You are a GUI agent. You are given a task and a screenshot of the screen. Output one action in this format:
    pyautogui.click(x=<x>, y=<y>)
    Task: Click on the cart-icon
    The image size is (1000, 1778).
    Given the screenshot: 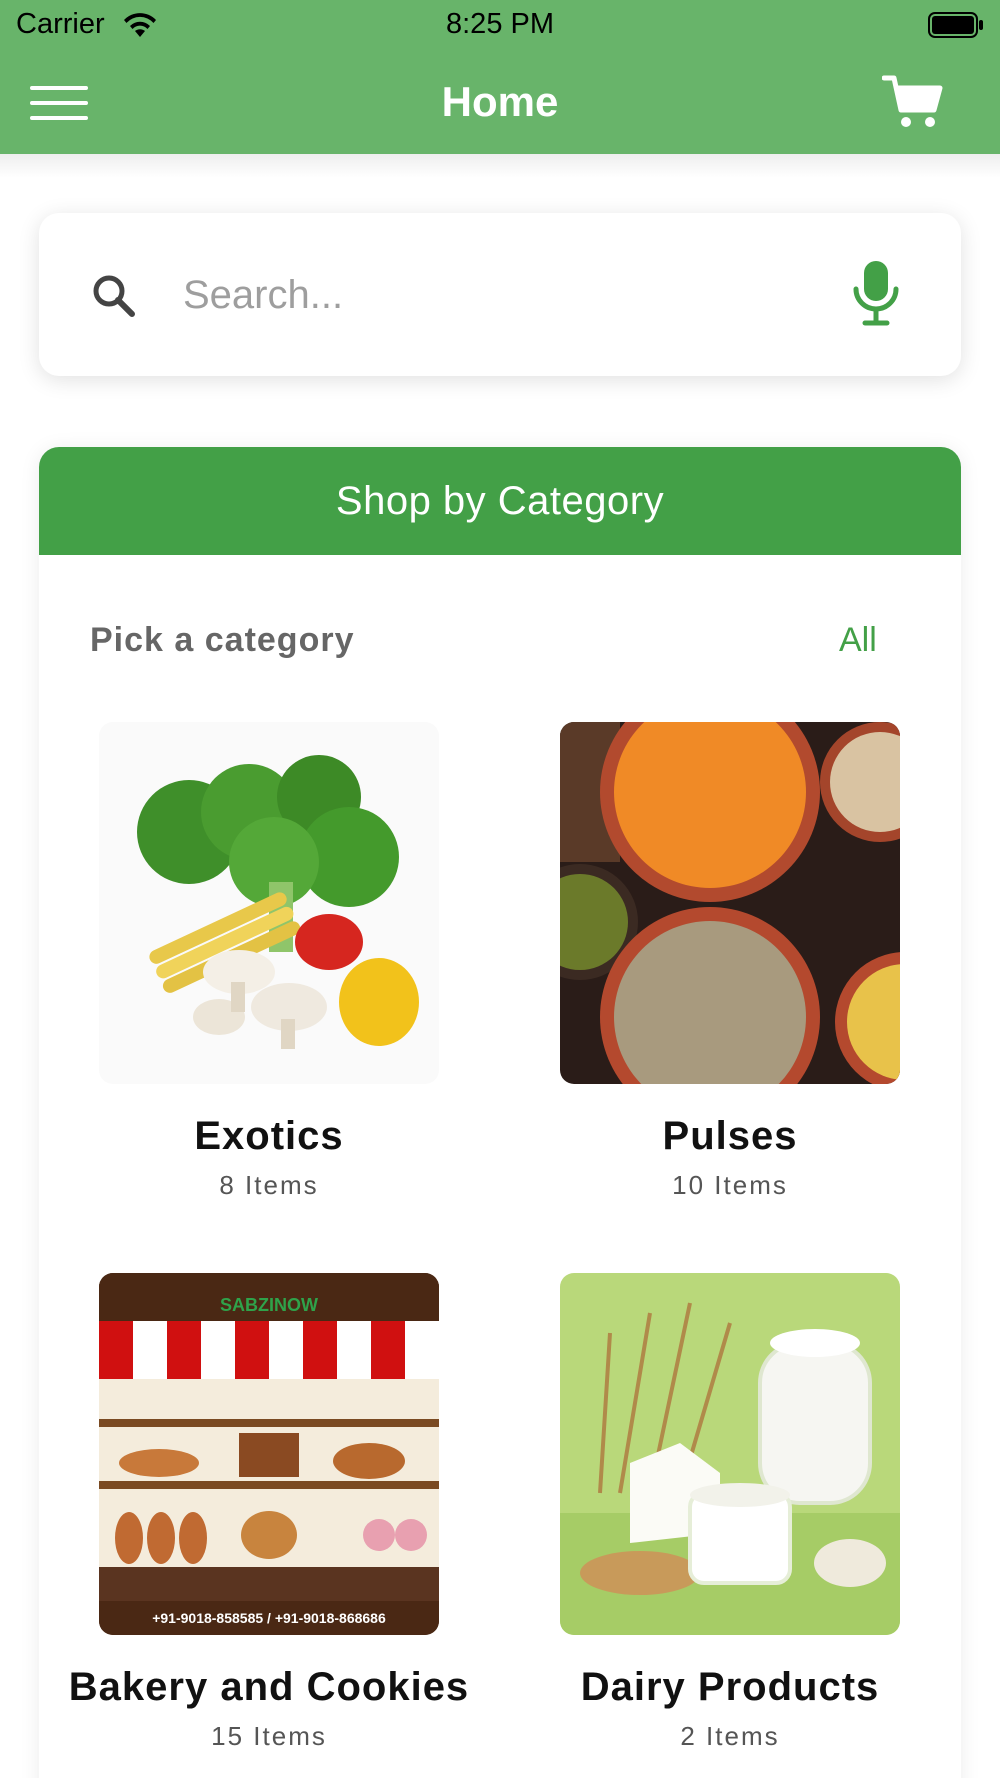 What is the action you would take?
    pyautogui.click(x=913, y=102)
    